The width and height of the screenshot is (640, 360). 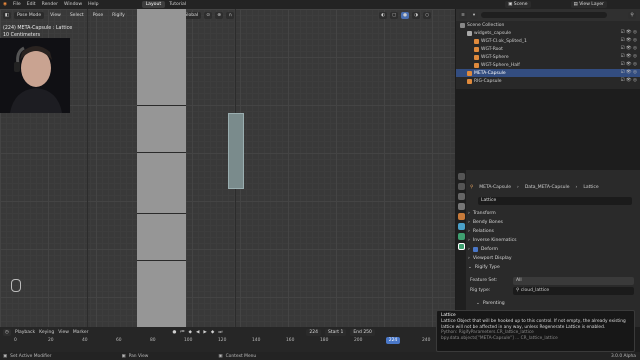 I want to click on panel-relations: › Relations, so click(x=481, y=231).